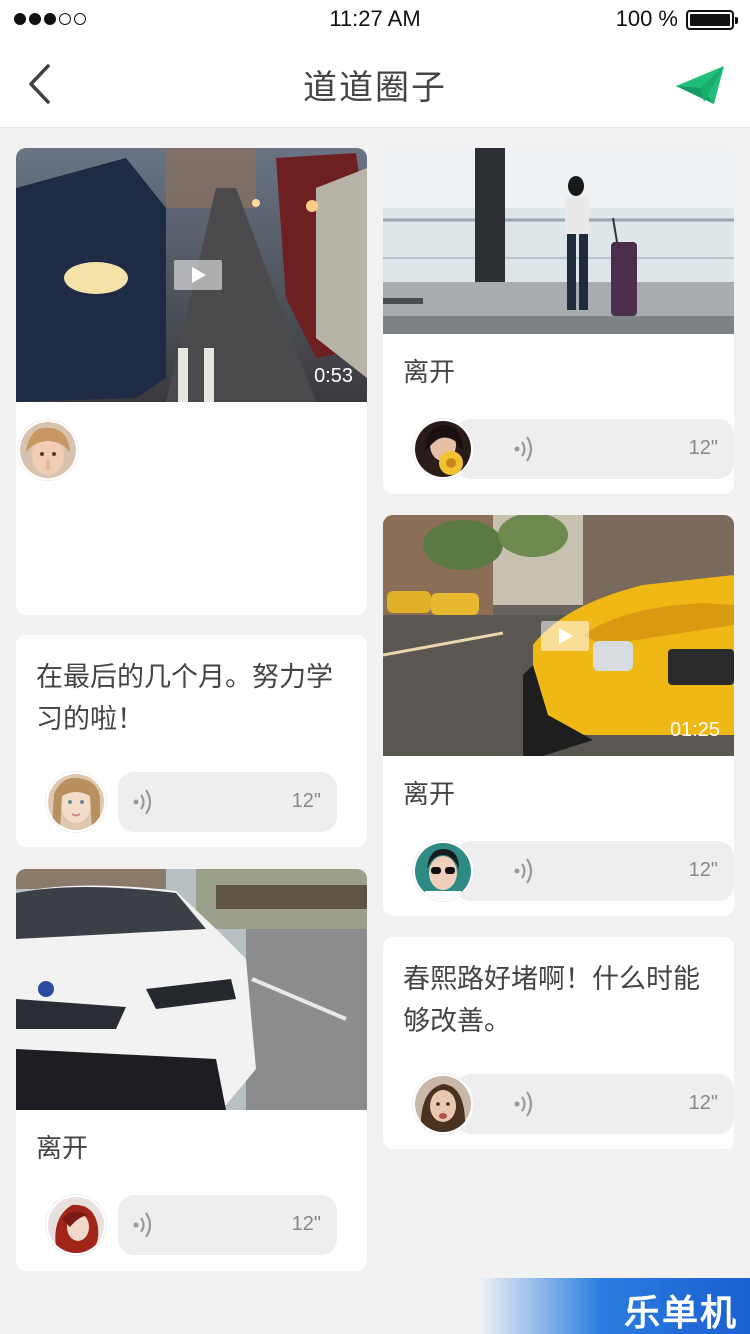 The image size is (750, 1334). What do you see at coordinates (614, 1306) in the screenshot?
I see `watermark: 乐单机` at bounding box center [614, 1306].